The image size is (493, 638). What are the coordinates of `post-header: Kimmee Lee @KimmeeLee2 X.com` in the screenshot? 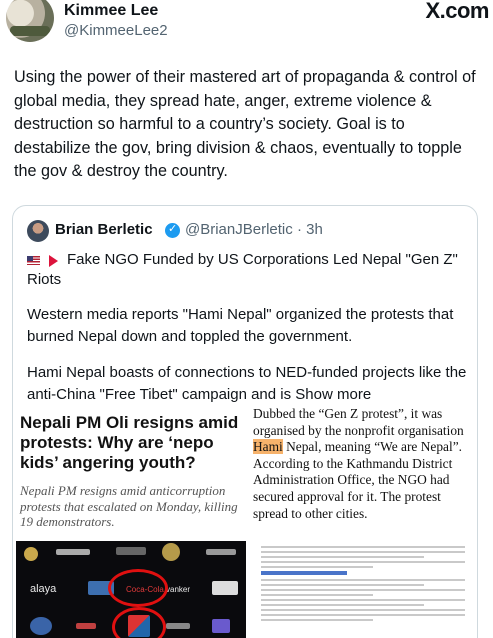 It's located at (246, 25).